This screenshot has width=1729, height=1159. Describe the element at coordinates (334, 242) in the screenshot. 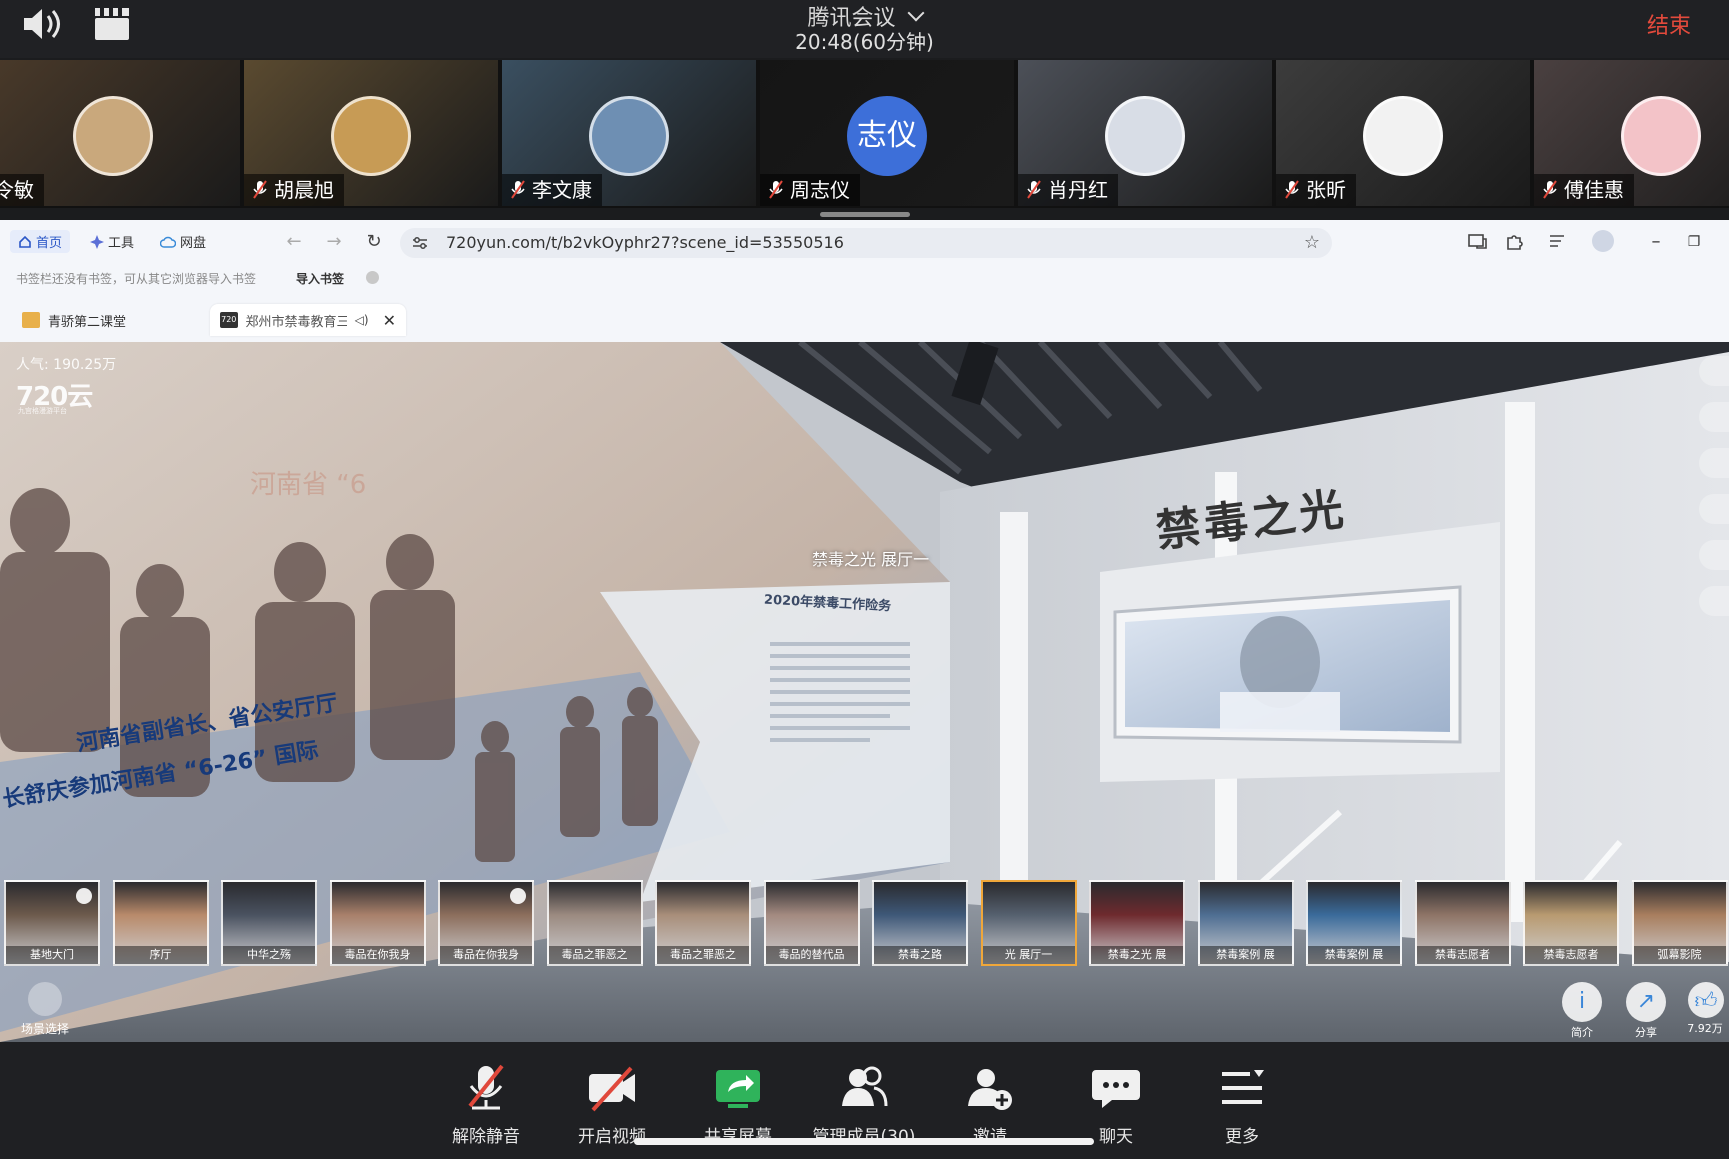

I see `forward-arrow-icon: →` at that location.